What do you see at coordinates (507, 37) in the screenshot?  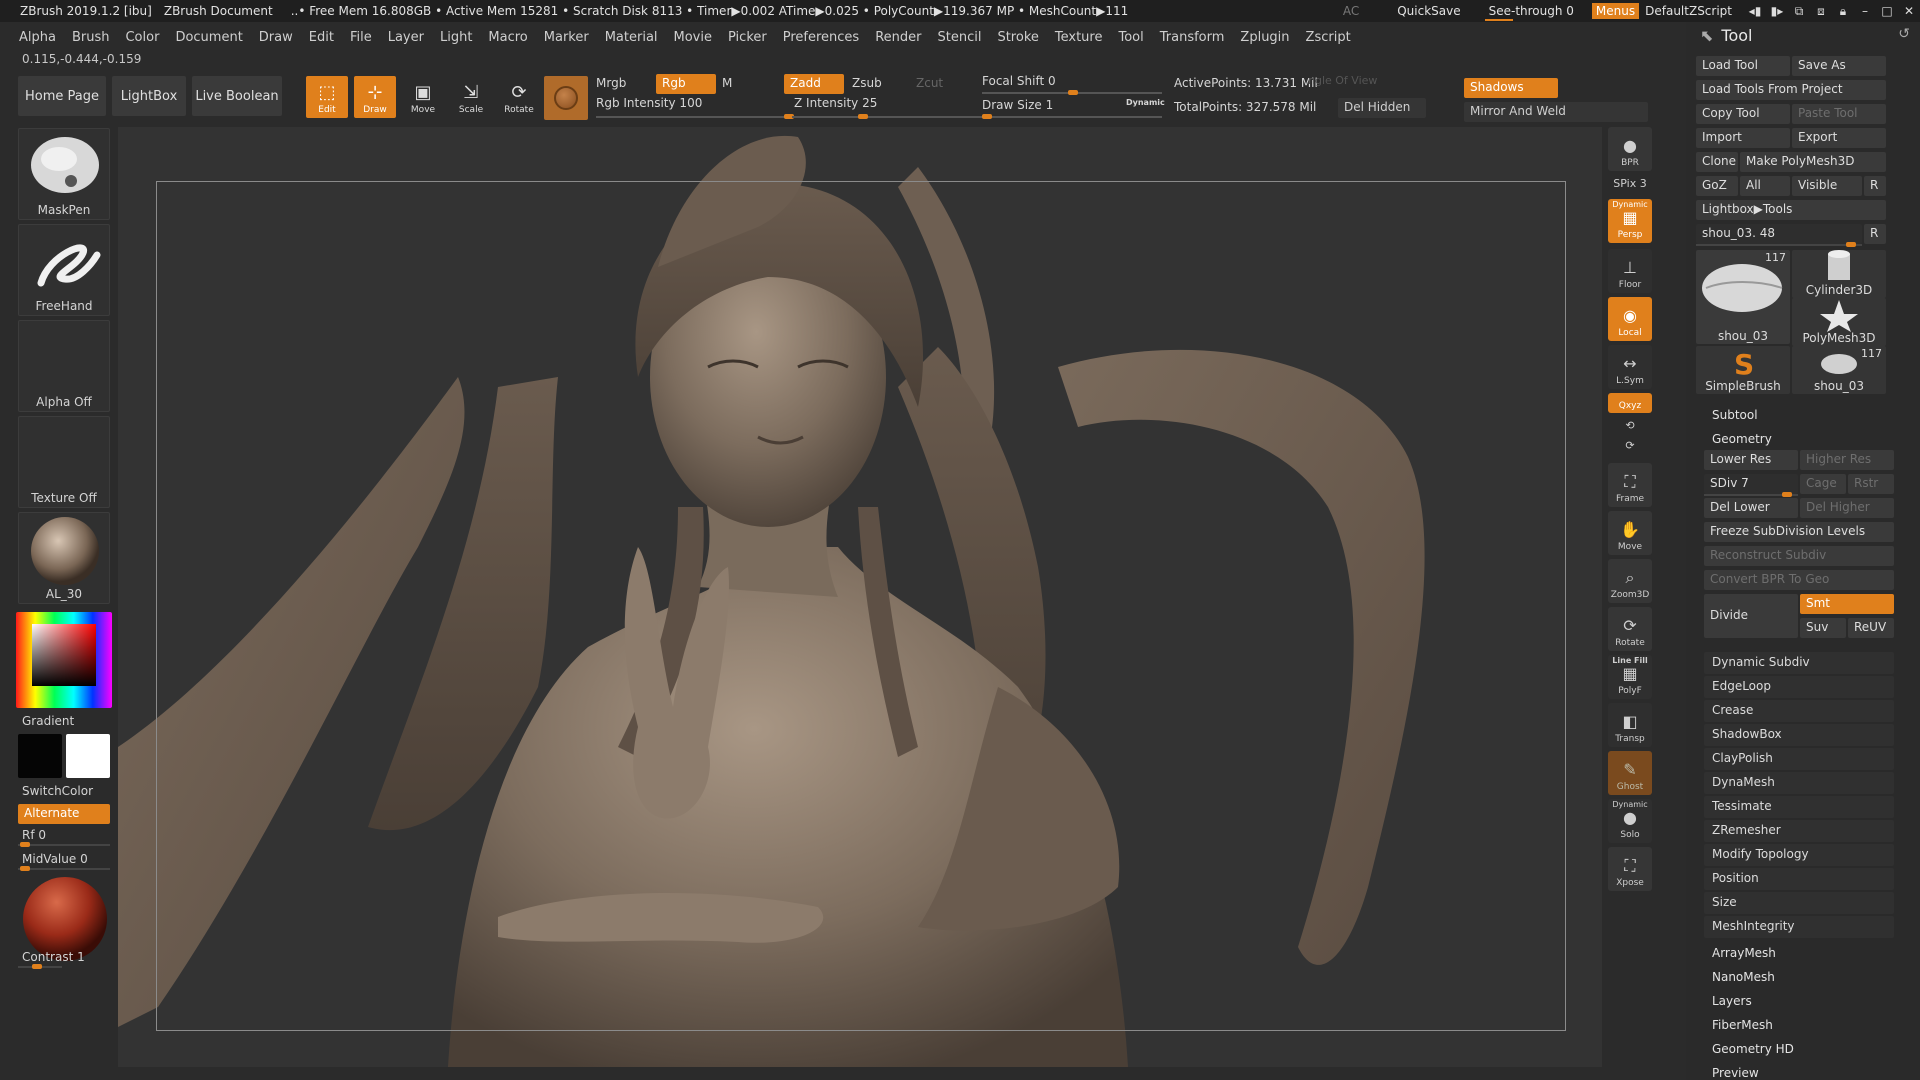 I see `menu-macro: Macro` at bounding box center [507, 37].